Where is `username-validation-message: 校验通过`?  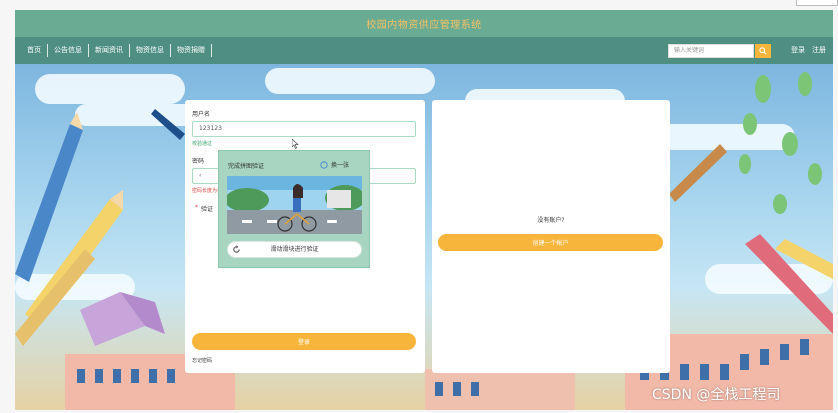
username-validation-message: 校验通过 is located at coordinates (202, 144).